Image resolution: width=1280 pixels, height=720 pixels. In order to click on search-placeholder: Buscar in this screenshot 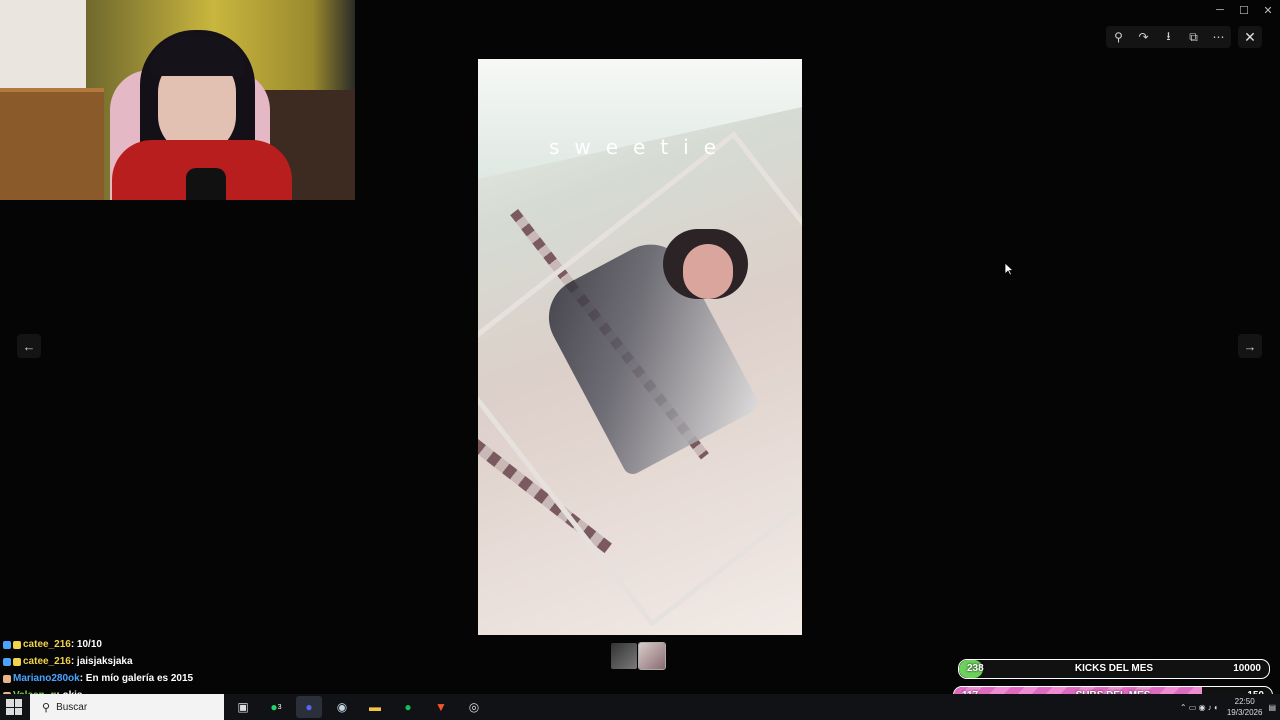, I will do `click(72, 707)`.